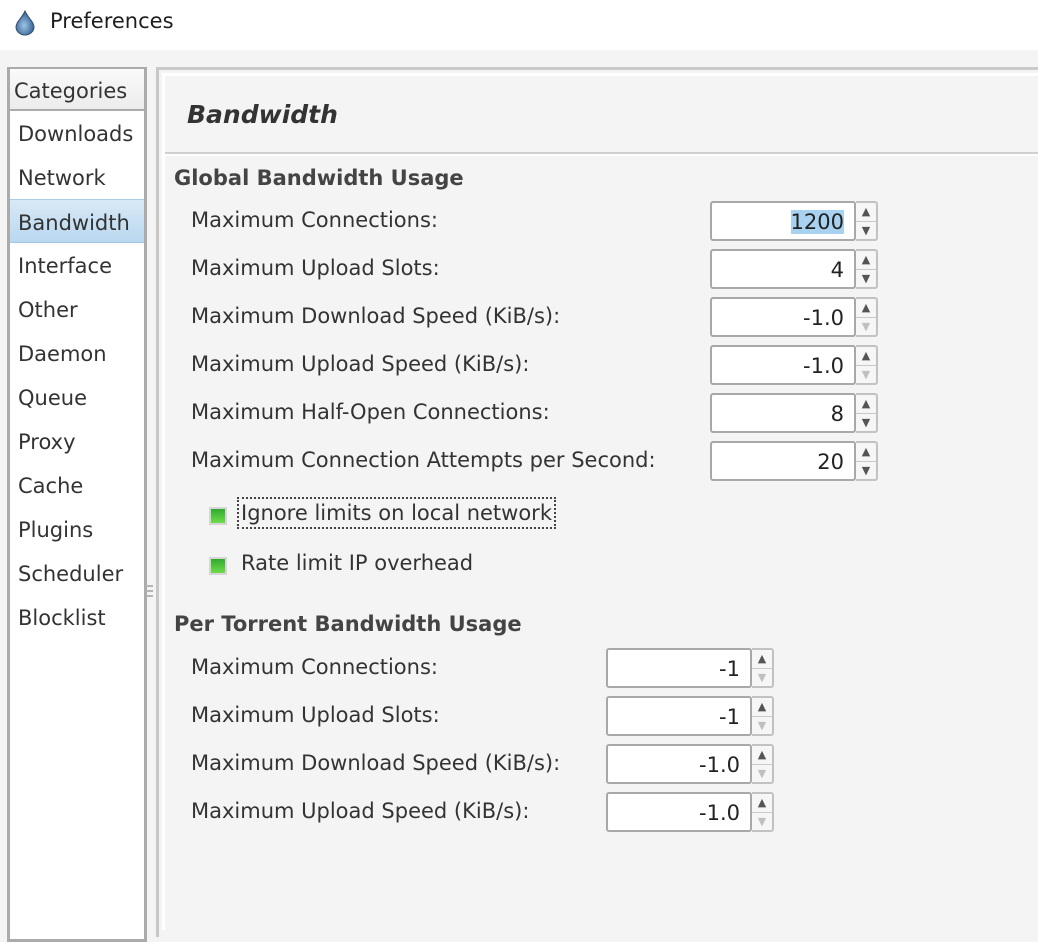  What do you see at coordinates (370, 412) in the screenshot?
I see `global-field-label: Maximum Half-Open Connections:` at bounding box center [370, 412].